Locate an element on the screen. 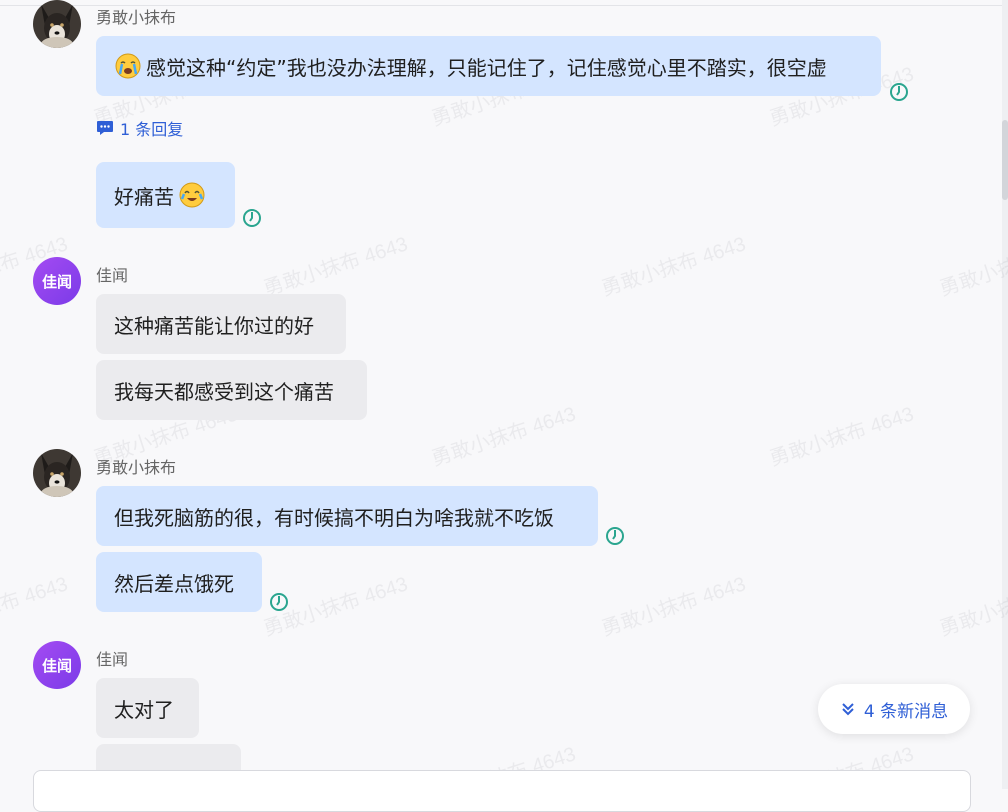 The height and width of the screenshot is (812, 1008). message-bubble: 然后差点饿死 is located at coordinates (179, 582).